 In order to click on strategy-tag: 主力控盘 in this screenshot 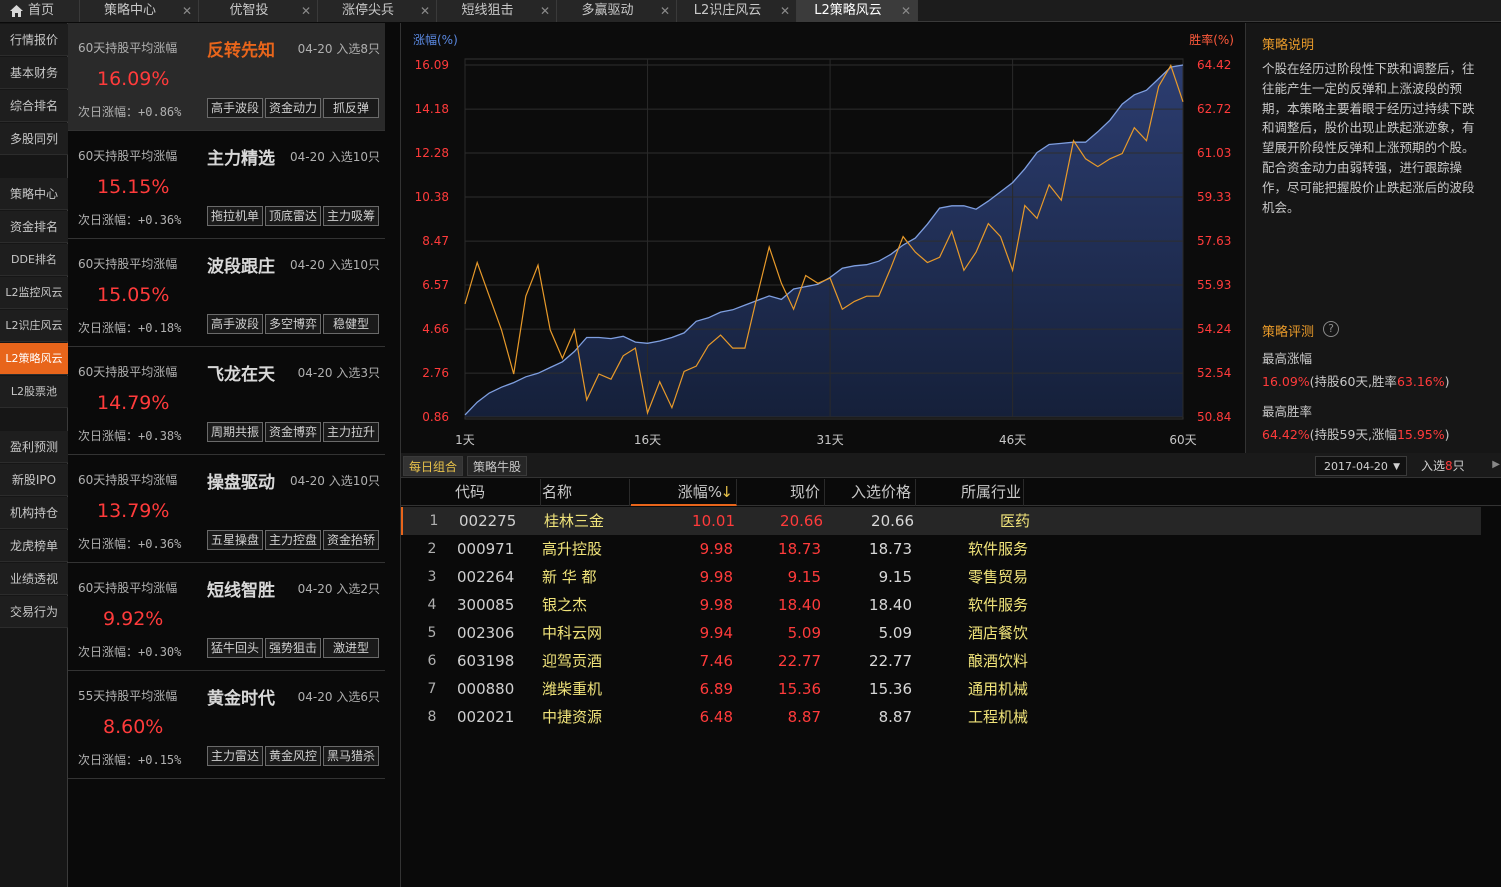, I will do `click(293, 540)`.